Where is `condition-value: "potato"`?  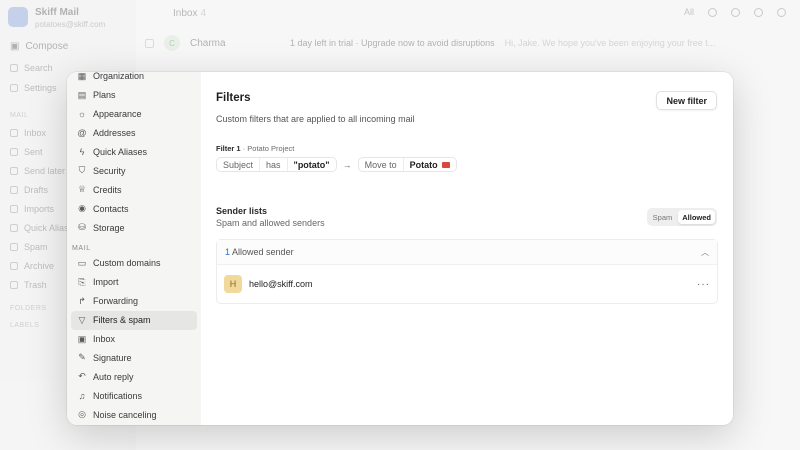 condition-value: "potato" is located at coordinates (311, 164).